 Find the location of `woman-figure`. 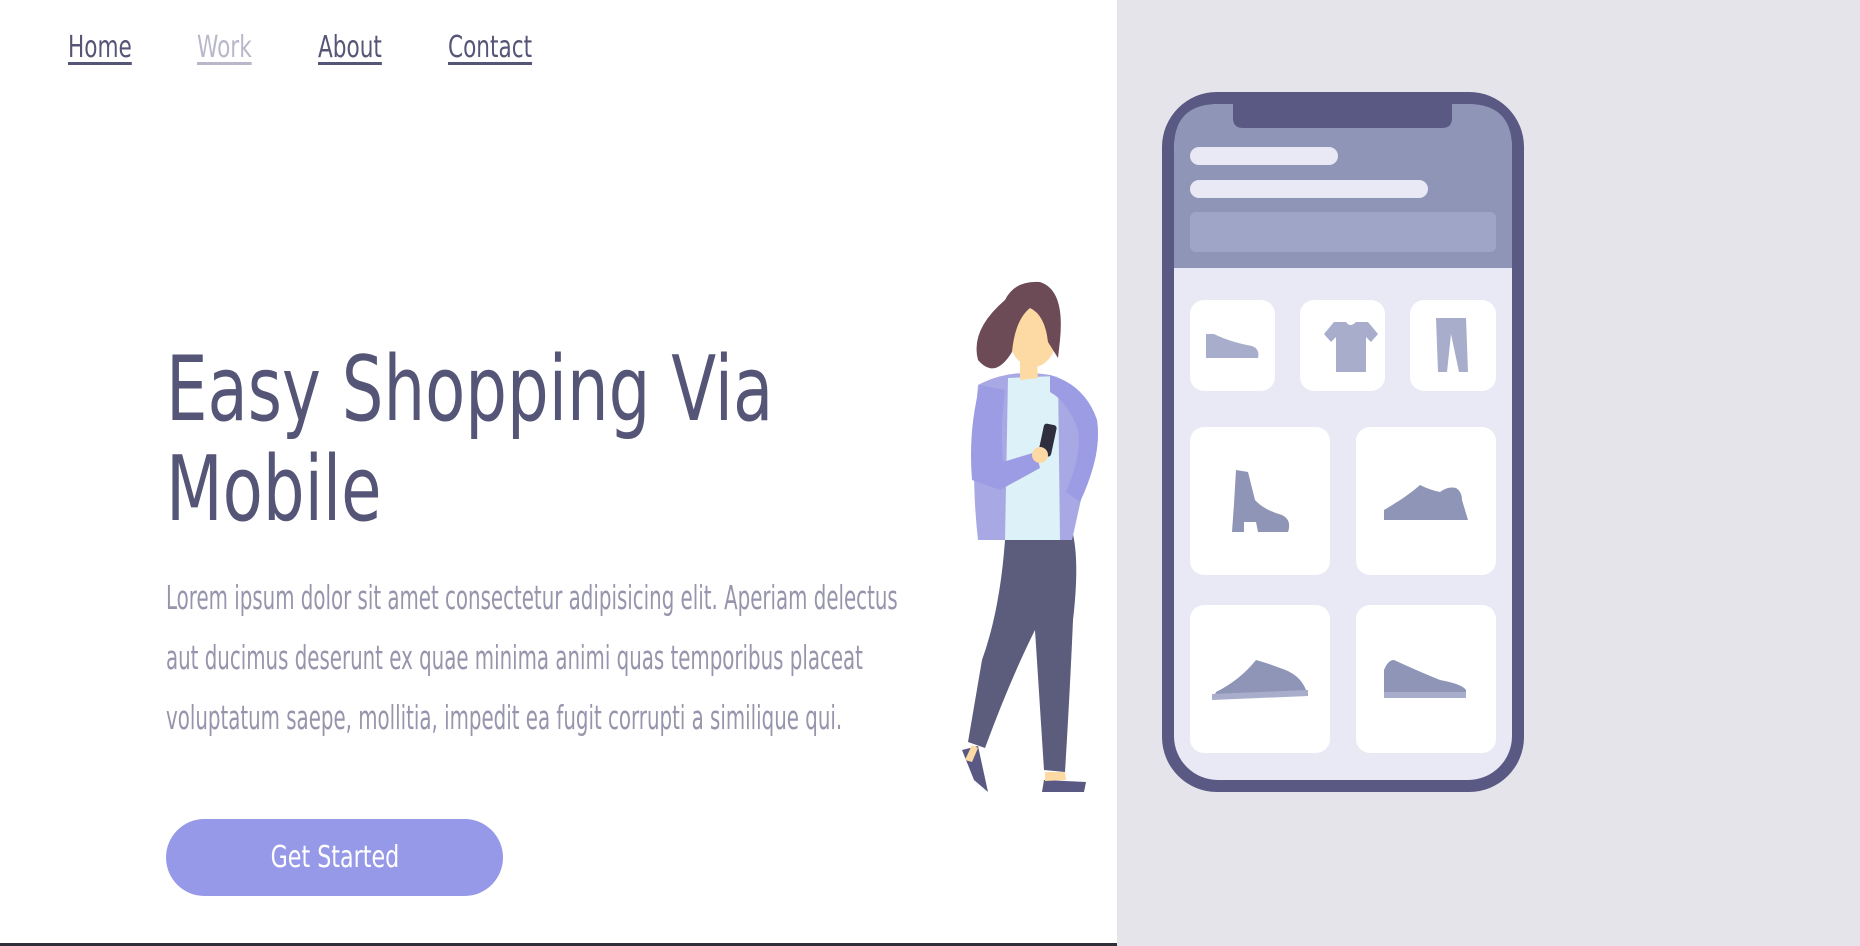

woman-figure is located at coordinates (1030, 536).